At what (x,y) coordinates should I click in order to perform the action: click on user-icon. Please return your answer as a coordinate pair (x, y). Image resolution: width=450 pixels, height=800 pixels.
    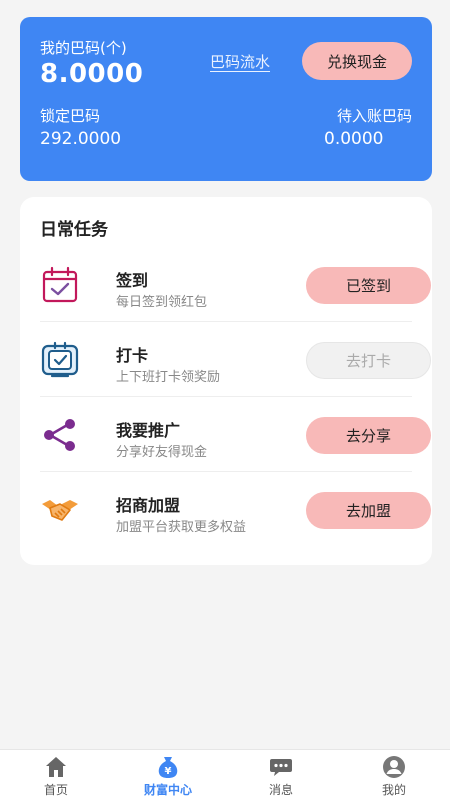
    Looking at the image, I should click on (394, 767).